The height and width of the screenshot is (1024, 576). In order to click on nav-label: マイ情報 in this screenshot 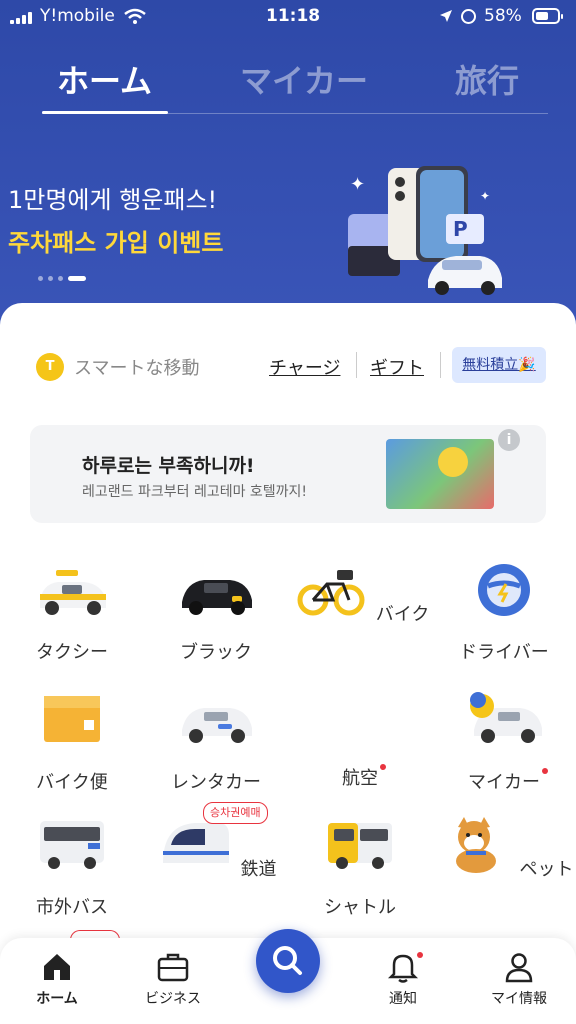, I will do `click(519, 999)`.